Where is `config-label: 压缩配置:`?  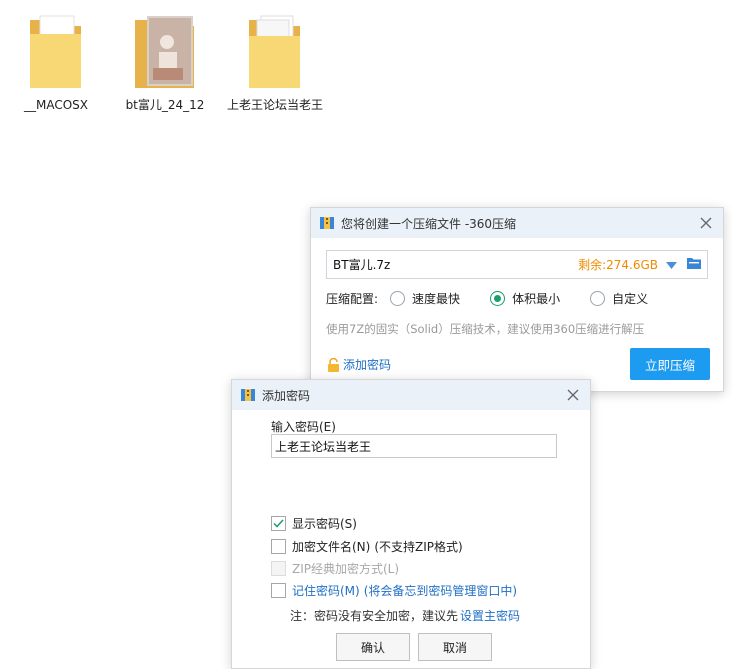
config-label: 压缩配置: is located at coordinates (352, 299).